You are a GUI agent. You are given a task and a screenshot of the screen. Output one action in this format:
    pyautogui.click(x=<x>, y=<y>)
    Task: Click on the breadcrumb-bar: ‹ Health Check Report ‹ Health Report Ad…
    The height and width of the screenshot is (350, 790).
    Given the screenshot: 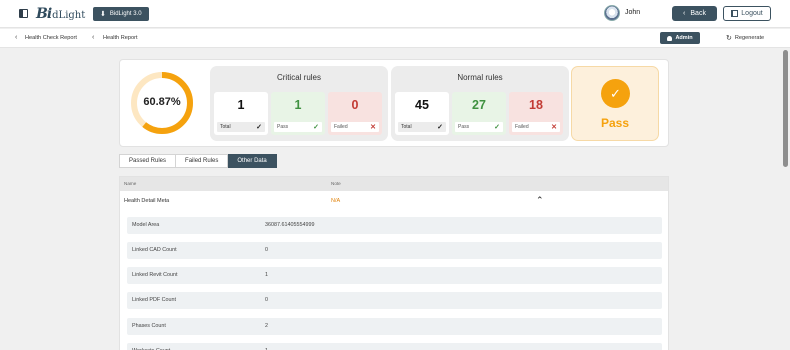 What is the action you would take?
    pyautogui.click(x=395, y=38)
    